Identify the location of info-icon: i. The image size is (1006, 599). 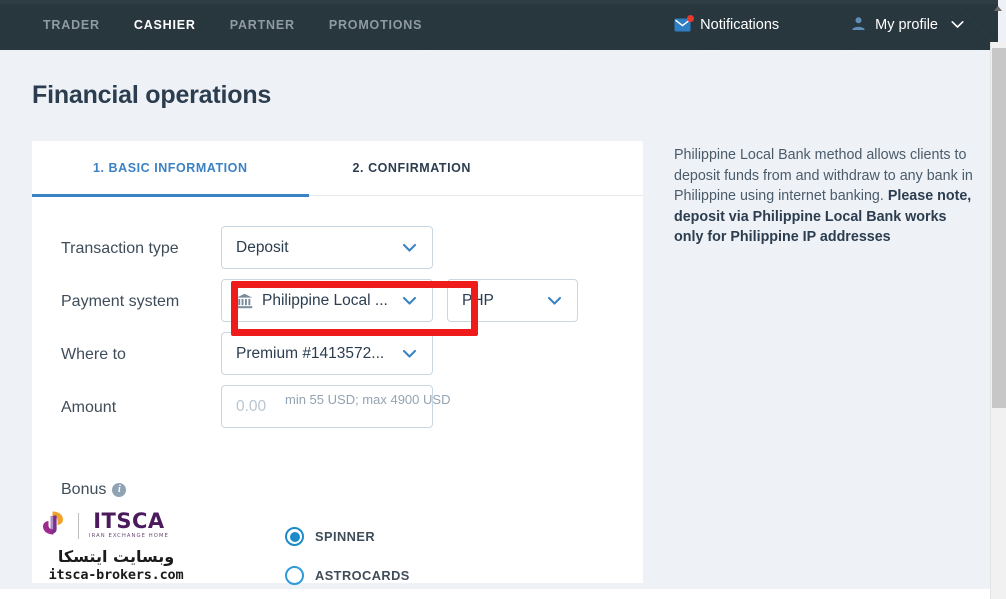
(119, 490).